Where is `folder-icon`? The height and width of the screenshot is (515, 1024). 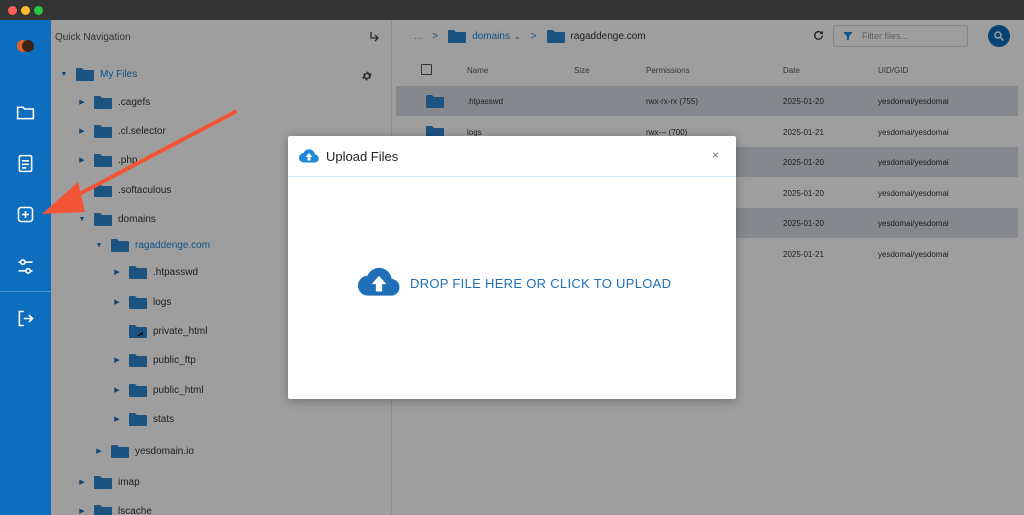
folder-icon is located at coordinates (25, 112).